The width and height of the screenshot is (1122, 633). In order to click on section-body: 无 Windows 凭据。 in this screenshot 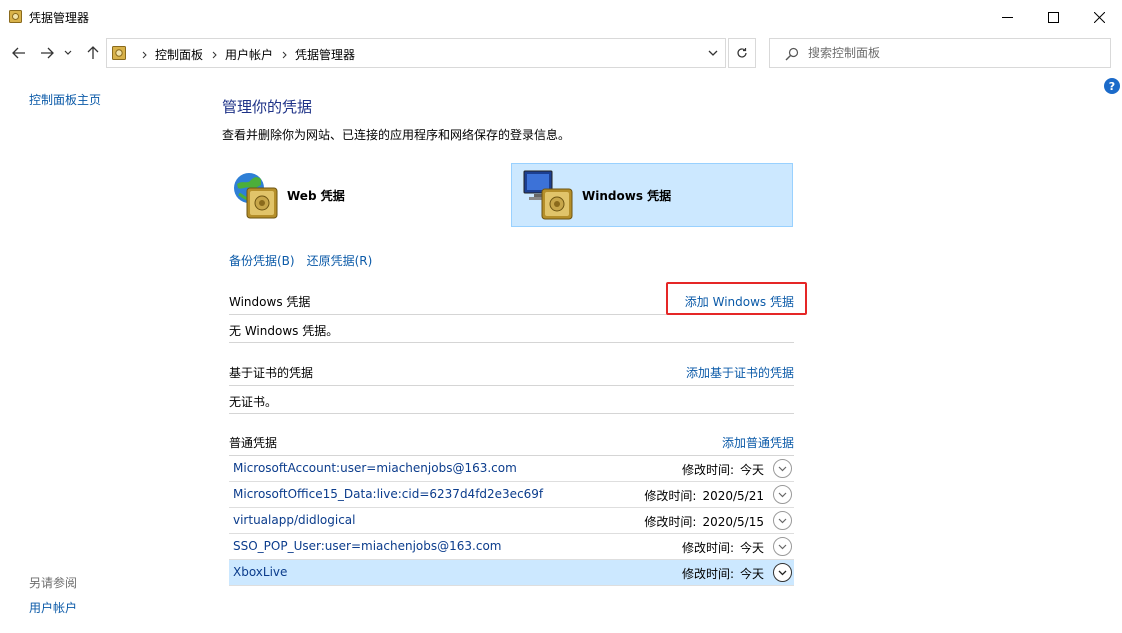, I will do `click(511, 329)`.